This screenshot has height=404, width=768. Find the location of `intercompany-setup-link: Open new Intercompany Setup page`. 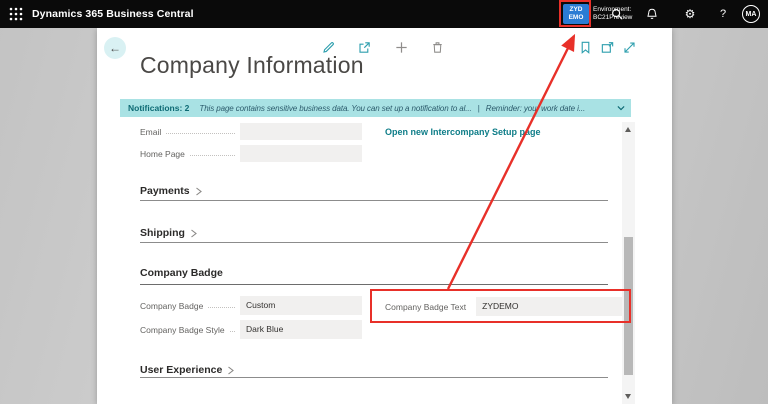

intercompany-setup-link: Open new Intercompany Setup page is located at coordinates (463, 132).